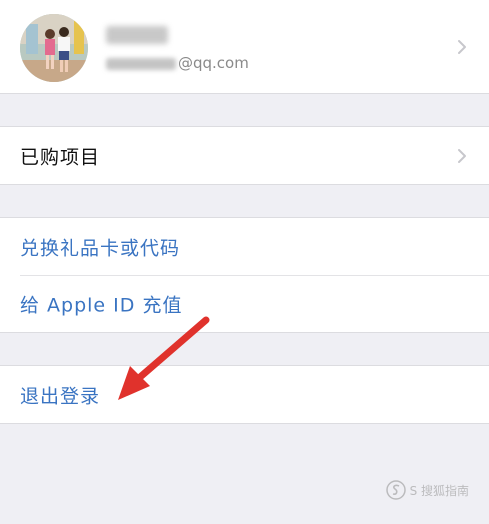 The height and width of the screenshot is (524, 489). What do you see at coordinates (60, 157) in the screenshot?
I see `purchased-items-label: 已购项目` at bounding box center [60, 157].